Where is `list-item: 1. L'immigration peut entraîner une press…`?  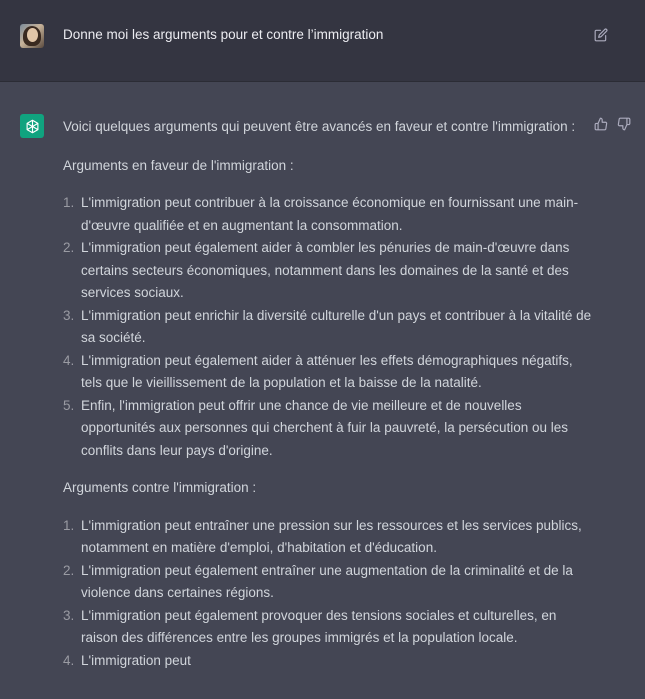 list-item: 1. L'immigration peut entraîner une press… is located at coordinates (328, 537).